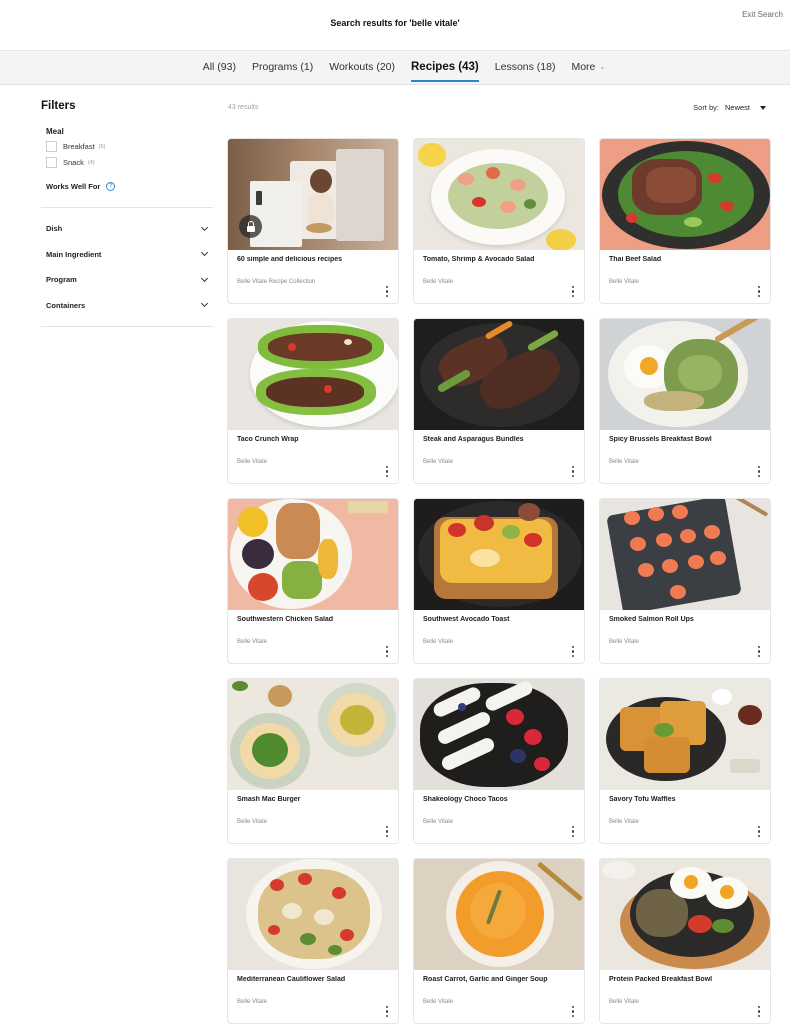 Image resolution: width=790 pixels, height=1024 pixels. Describe the element at coordinates (79, 146) in the screenshot. I see `breakfast-label: Breakfast` at that location.